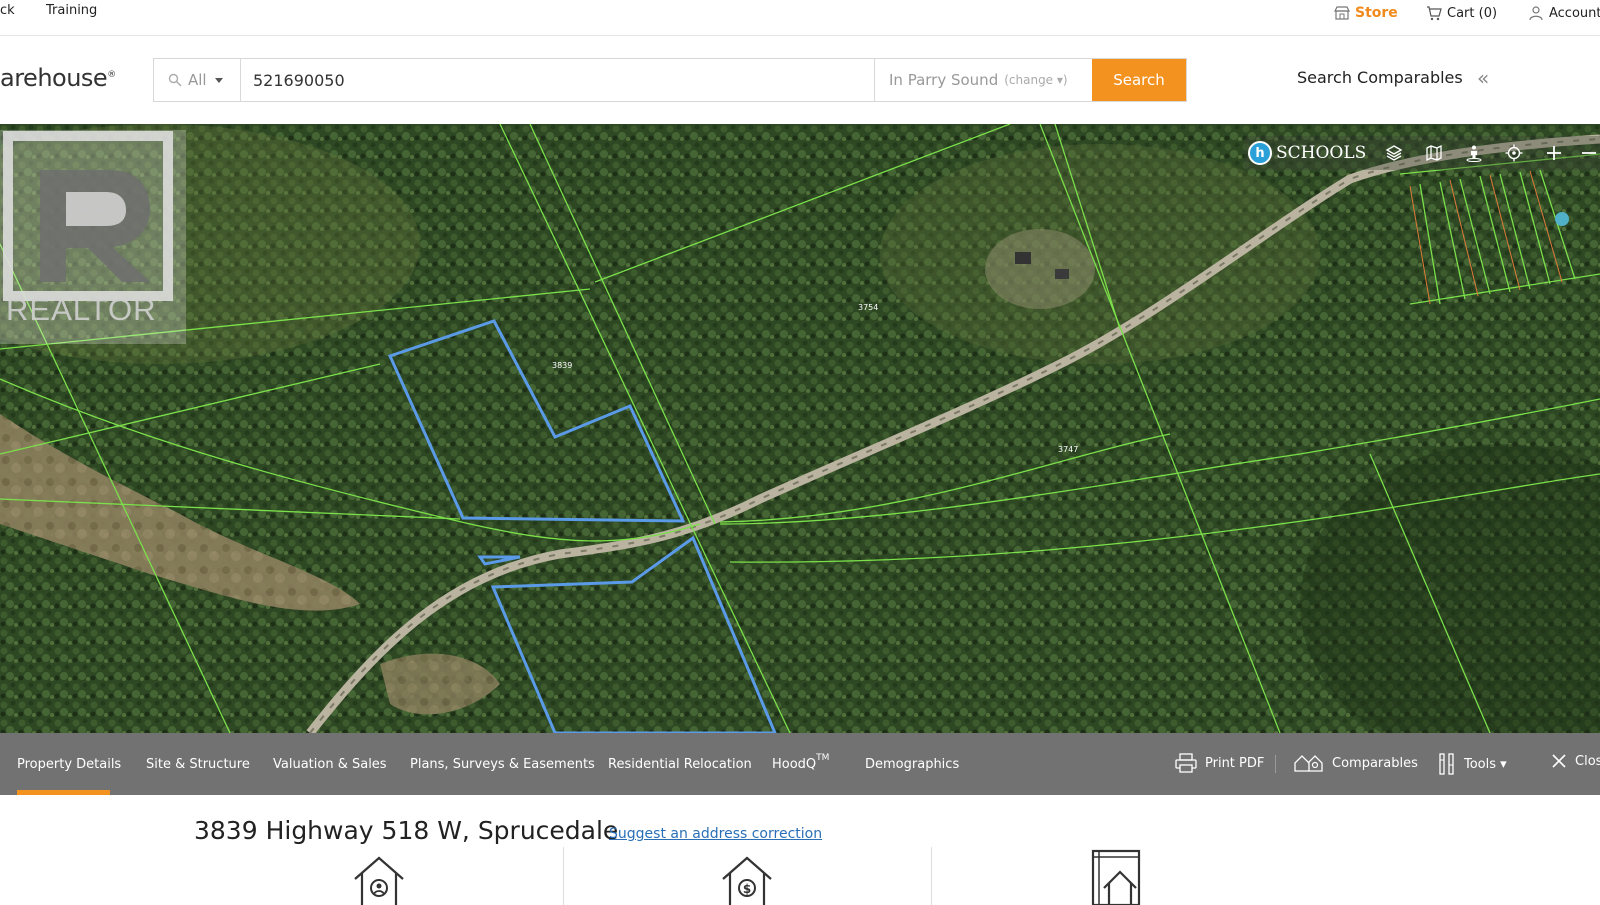 This screenshot has width=1600, height=905. What do you see at coordinates (1100, 254) in the screenshot?
I see `clearing-area` at bounding box center [1100, 254].